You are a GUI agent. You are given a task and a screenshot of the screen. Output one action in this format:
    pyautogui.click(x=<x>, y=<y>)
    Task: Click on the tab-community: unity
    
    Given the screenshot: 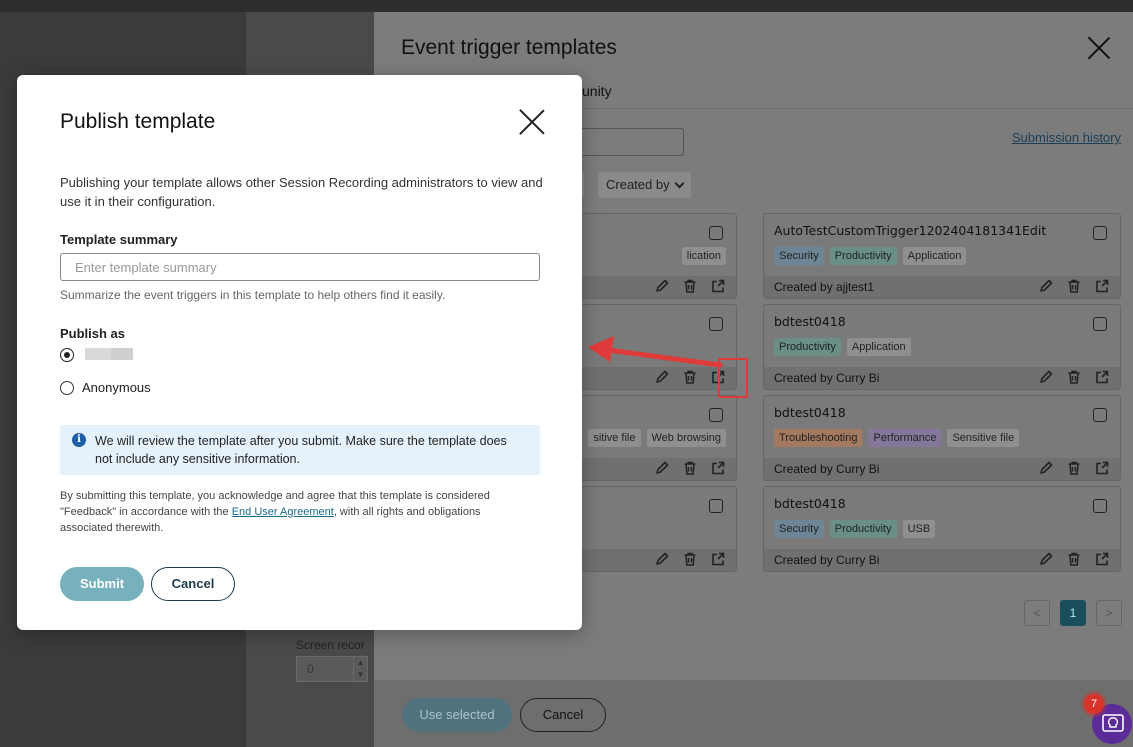 What is the action you would take?
    pyautogui.click(x=597, y=91)
    